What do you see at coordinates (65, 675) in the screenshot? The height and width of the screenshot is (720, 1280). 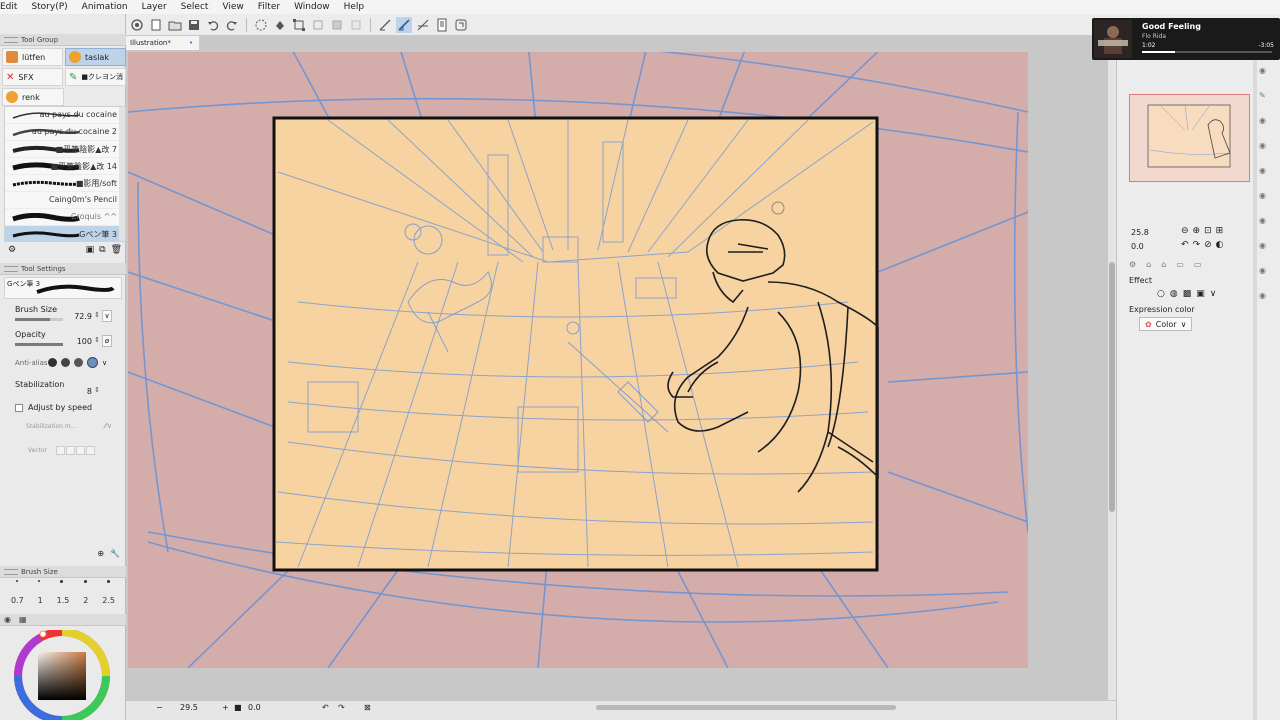 I see `color-wheel` at bounding box center [65, 675].